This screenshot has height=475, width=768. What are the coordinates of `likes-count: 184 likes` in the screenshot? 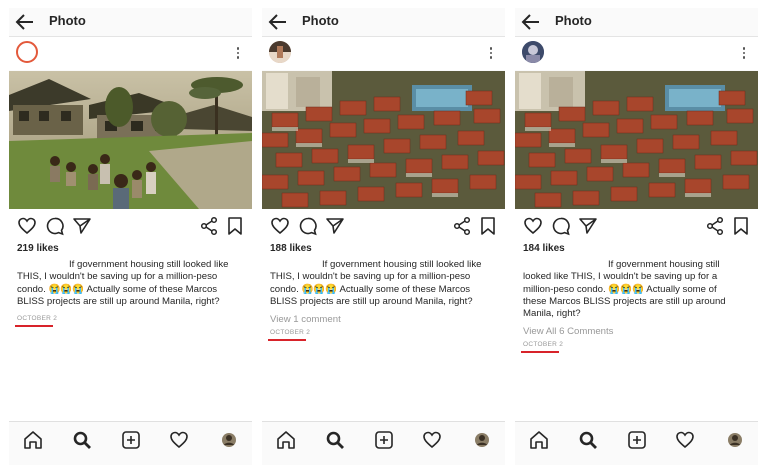 It's located at (544, 248).